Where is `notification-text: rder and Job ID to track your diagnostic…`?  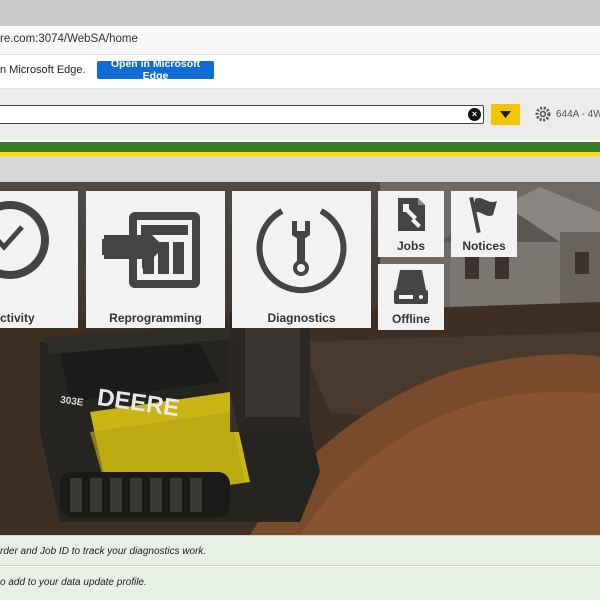 notification-text: rder and Job ID to track your diagnostic… is located at coordinates (103, 551).